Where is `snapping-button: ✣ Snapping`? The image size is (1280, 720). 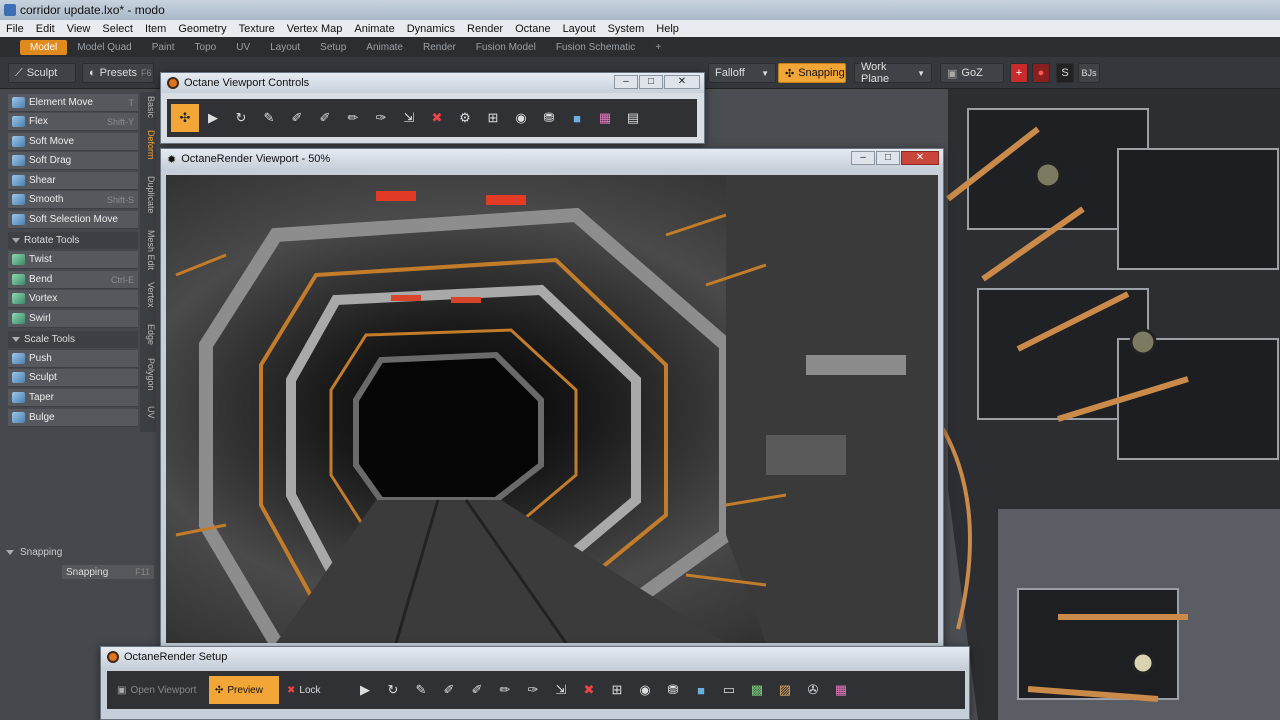 snapping-button: ✣ Snapping is located at coordinates (812, 73).